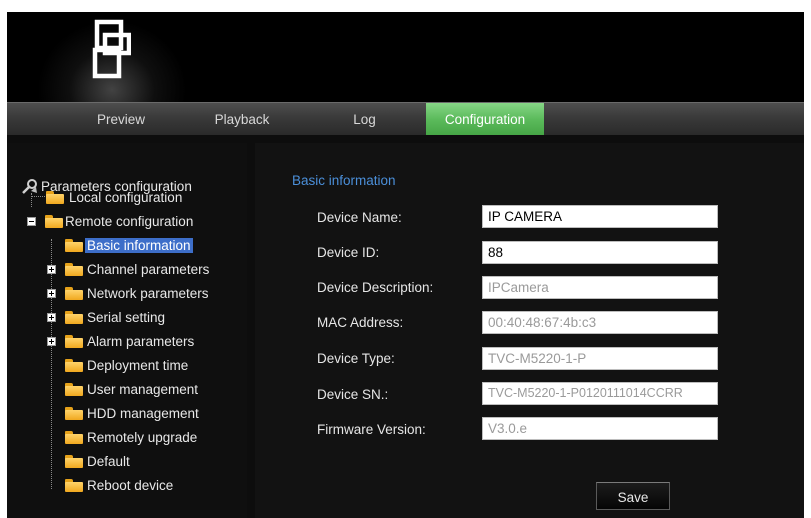 The image size is (811, 518). What do you see at coordinates (600, 252) in the screenshot?
I see `device-id-input: 88` at bounding box center [600, 252].